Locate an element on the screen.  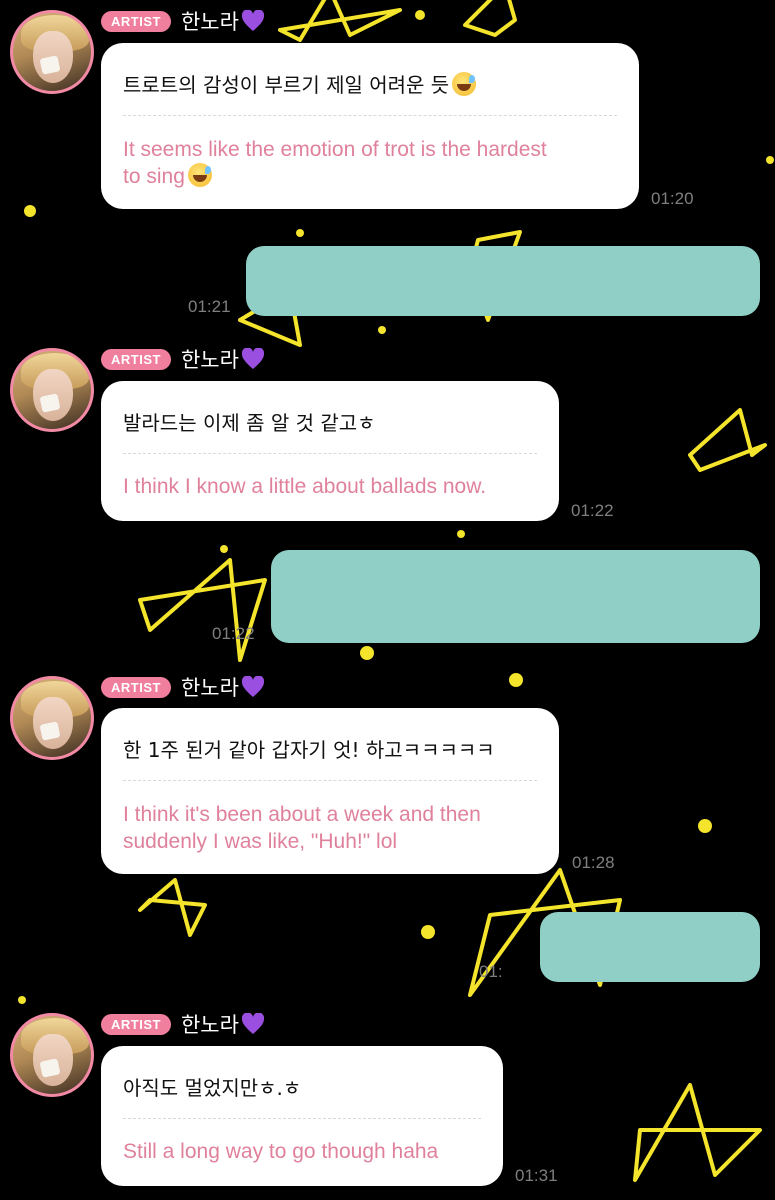
original-text: 아직도 멀었지만ㅎ.ㅎ is located at coordinates (212, 1088).